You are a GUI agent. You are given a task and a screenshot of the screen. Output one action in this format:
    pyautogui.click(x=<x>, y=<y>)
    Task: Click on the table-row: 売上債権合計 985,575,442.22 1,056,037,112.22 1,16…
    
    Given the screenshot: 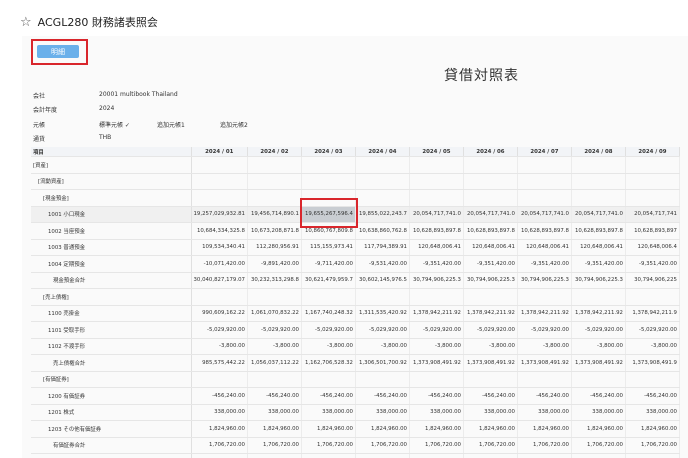 What is the action you would take?
    pyautogui.click(x=355, y=363)
    